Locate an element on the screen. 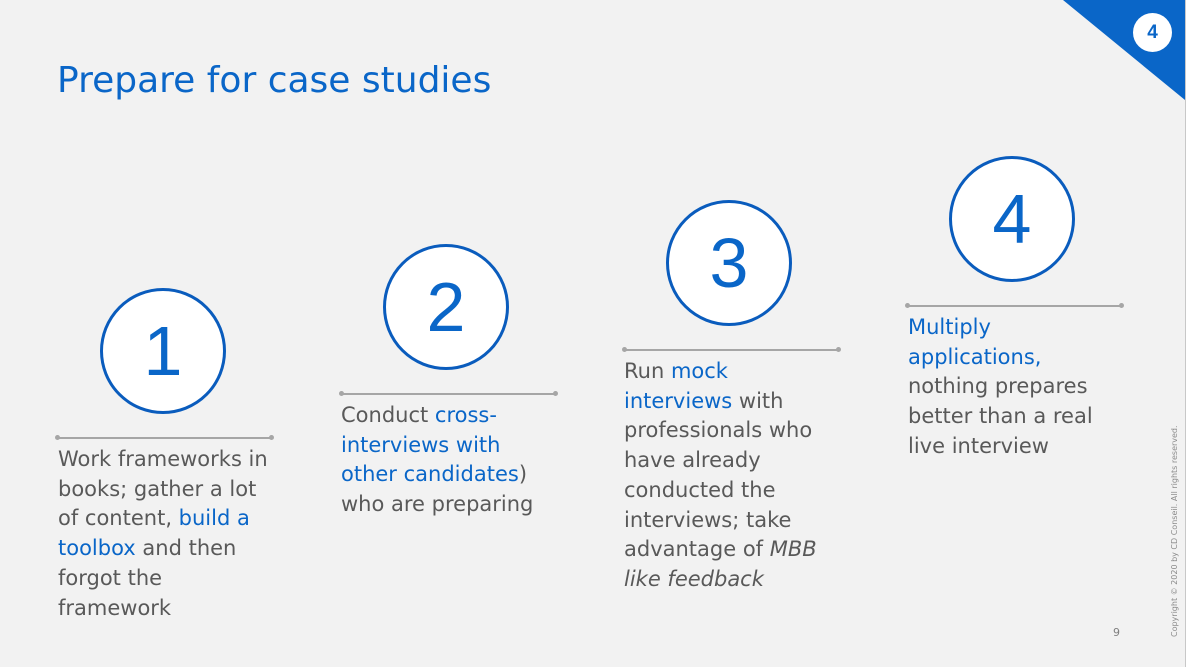  corner-triangle is located at coordinates (1124, 50).